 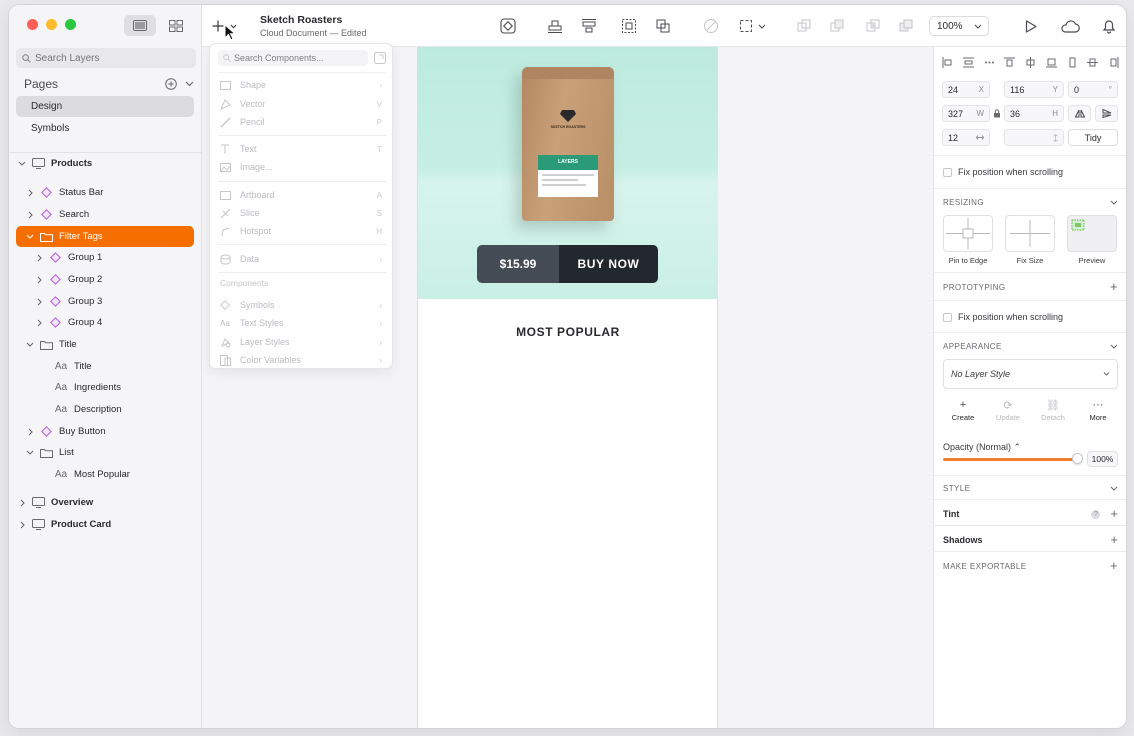 What do you see at coordinates (1098, 410) in the screenshot?
I see `more-style-button: ··· More` at bounding box center [1098, 410].